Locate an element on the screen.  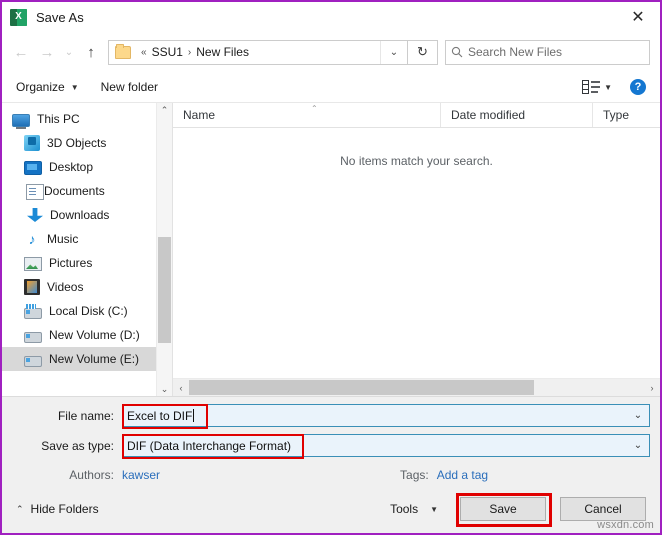
up-button: ↑ is located at coordinates (91, 52).